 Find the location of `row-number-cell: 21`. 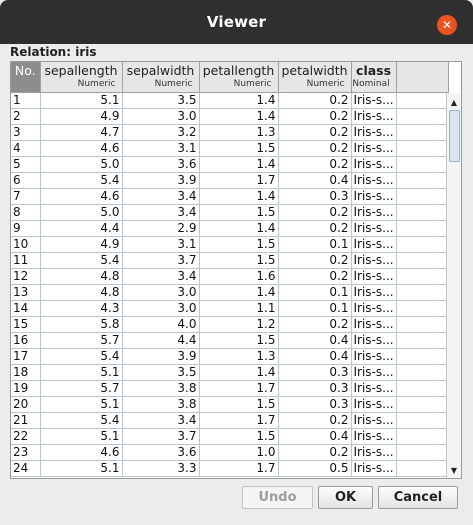

row-number-cell: 21 is located at coordinates (26, 420).